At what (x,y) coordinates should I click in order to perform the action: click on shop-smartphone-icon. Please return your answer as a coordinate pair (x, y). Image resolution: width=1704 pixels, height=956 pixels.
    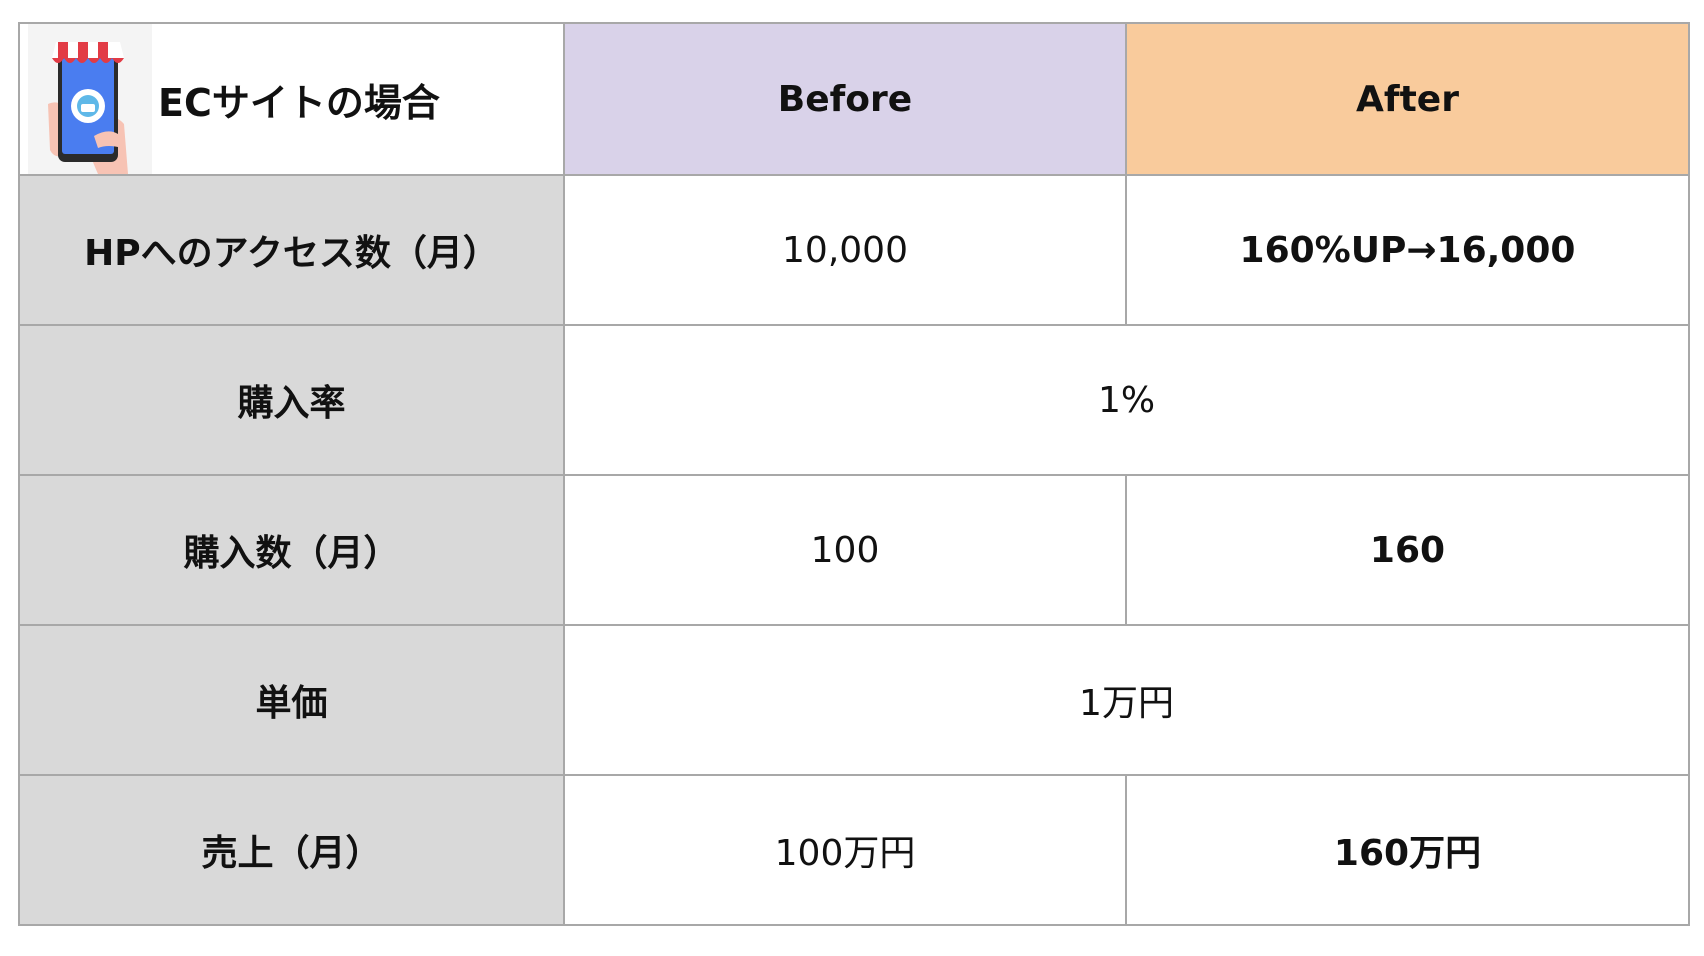
    Looking at the image, I should click on (90, 99).